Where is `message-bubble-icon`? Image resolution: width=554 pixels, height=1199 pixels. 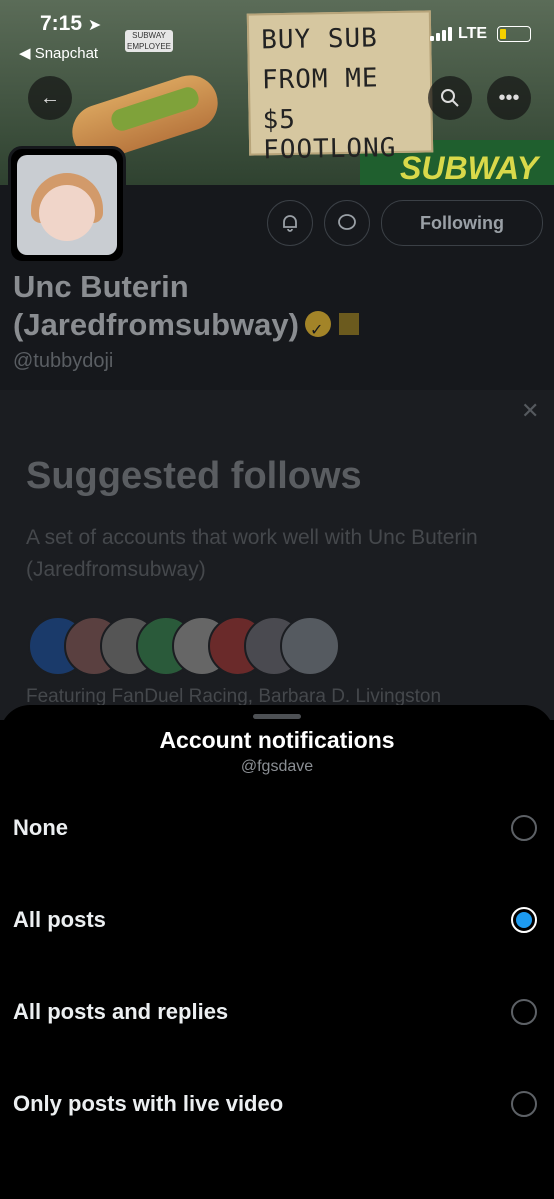 message-bubble-icon is located at coordinates (347, 223).